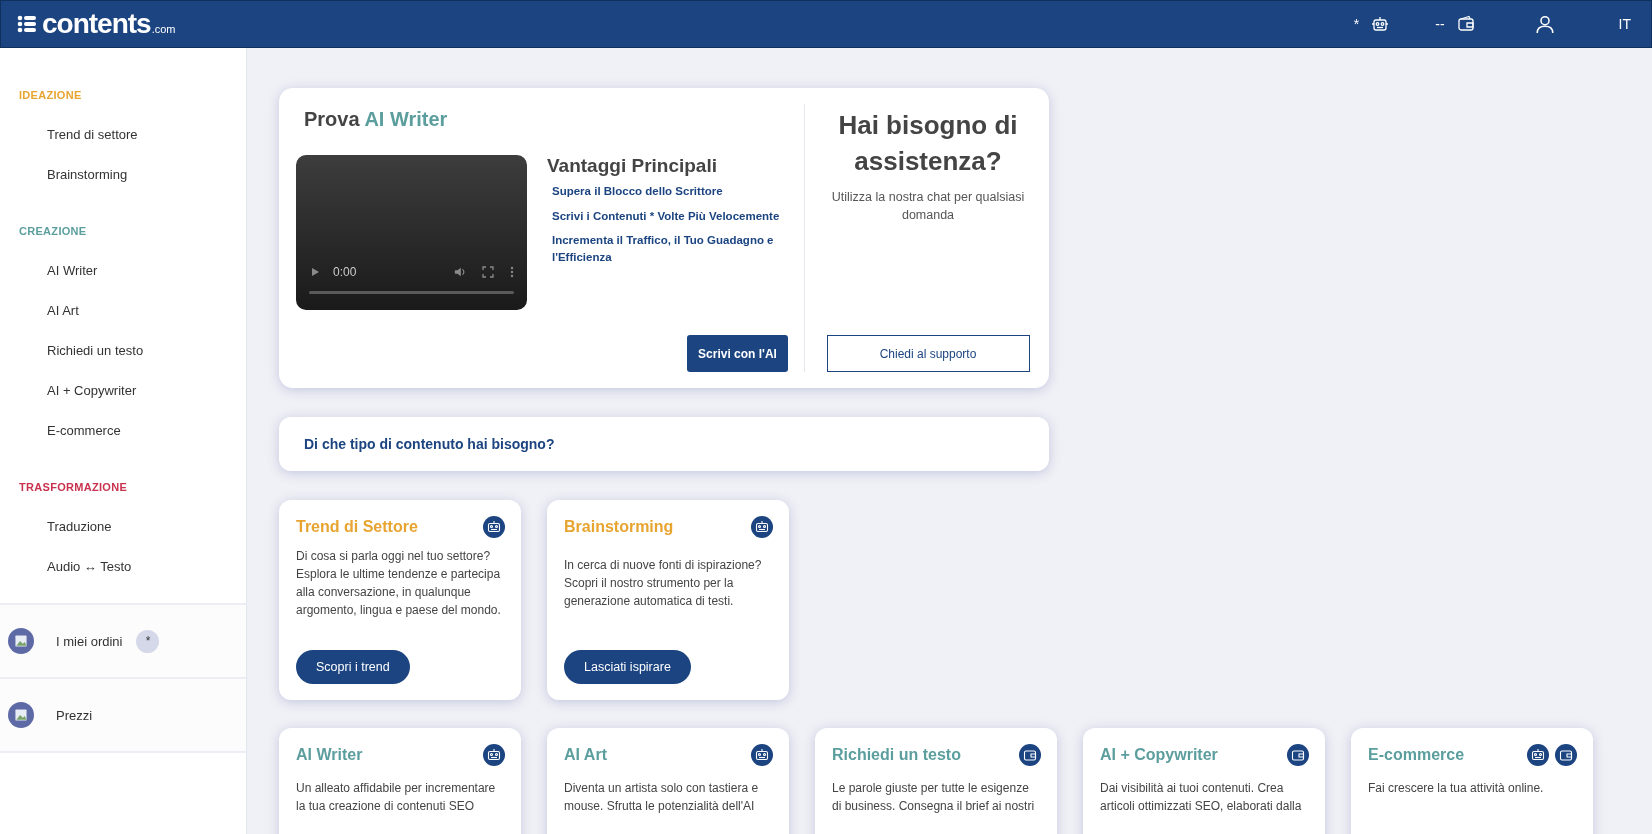 Image resolution: width=1652 pixels, height=834 pixels. Describe the element at coordinates (146, 351) in the screenshot. I see `sidebar-item: Richiedi un testo` at that location.